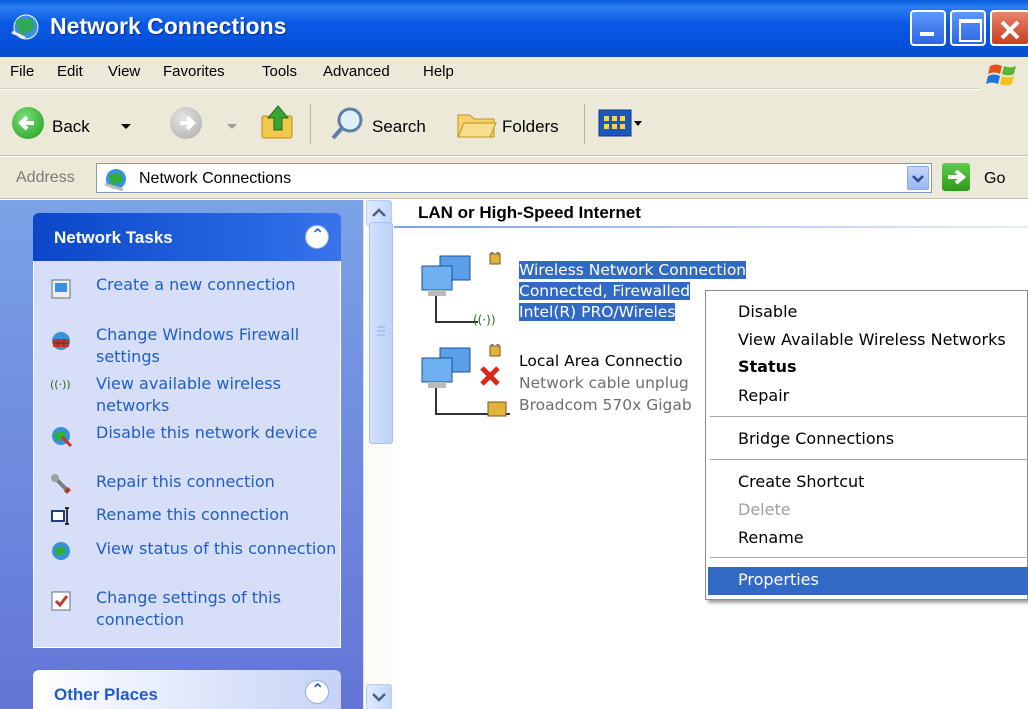 The image size is (1028, 709). Describe the element at coordinates (801, 481) in the screenshot. I see `menu-create-shortcut: Create Shortcut` at that location.